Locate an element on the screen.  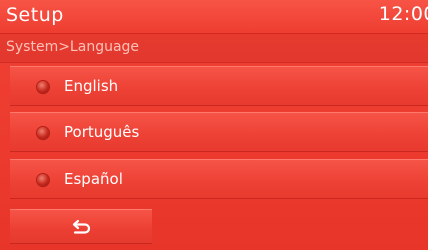
language-label: English is located at coordinates (91, 86).